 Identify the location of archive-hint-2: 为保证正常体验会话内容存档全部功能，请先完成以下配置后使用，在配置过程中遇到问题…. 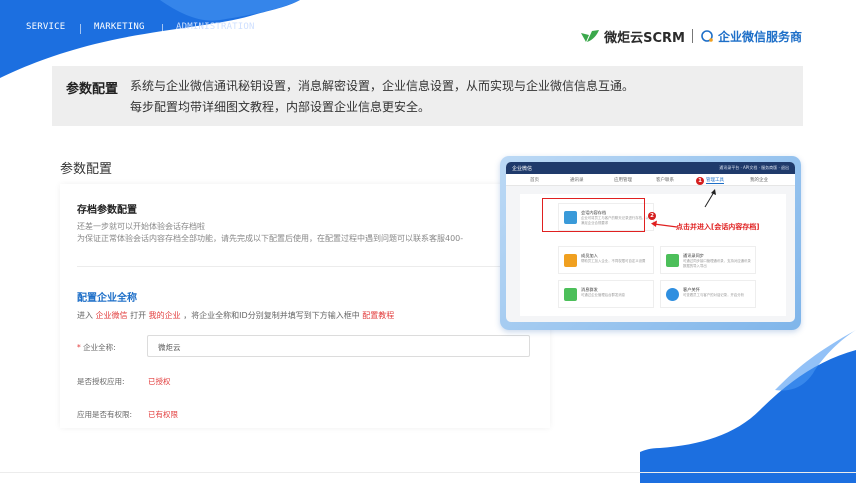
(270, 238).